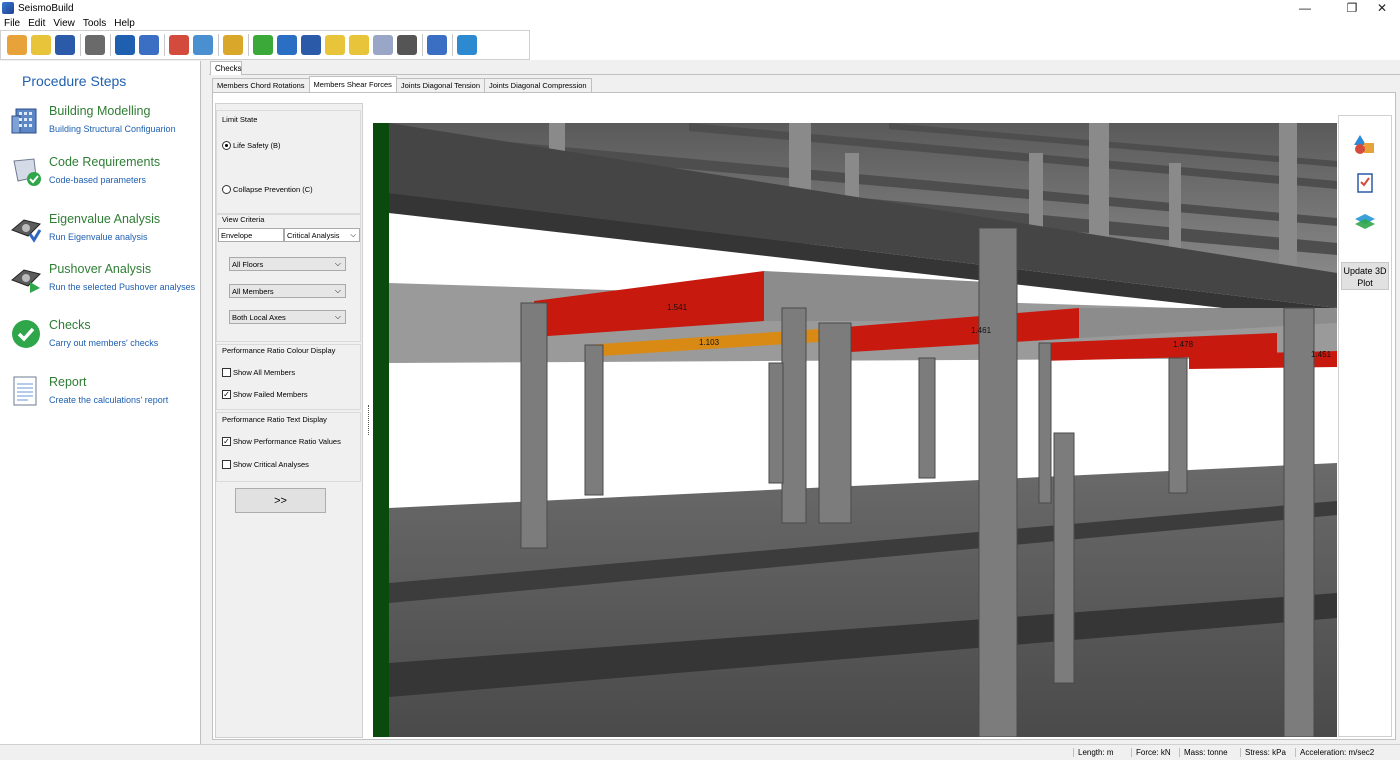 This screenshot has height=760, width=1400. I want to click on ratio-label: 1.461, so click(981, 330).